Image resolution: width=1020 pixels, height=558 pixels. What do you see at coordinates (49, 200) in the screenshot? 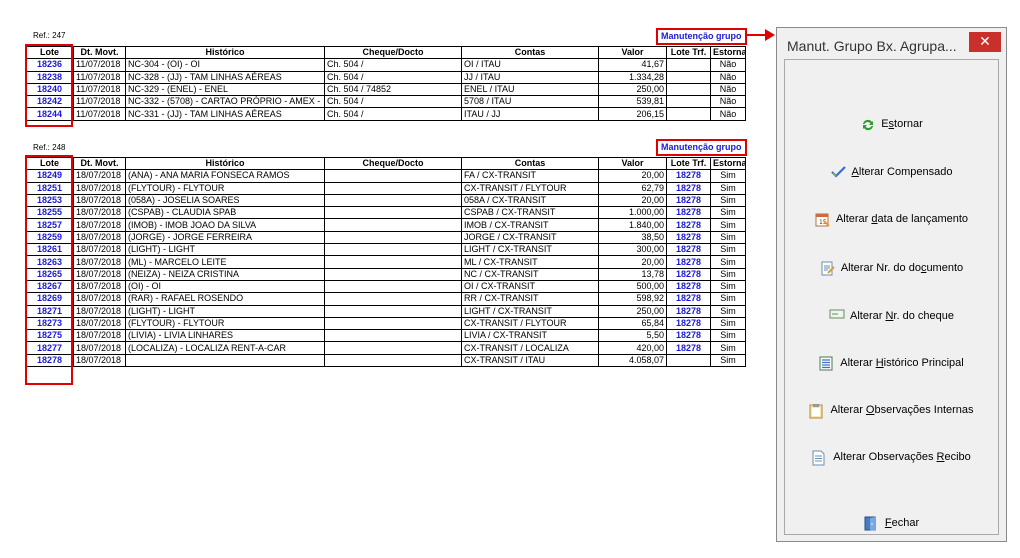
I see `cell-lote: 18253` at bounding box center [49, 200].